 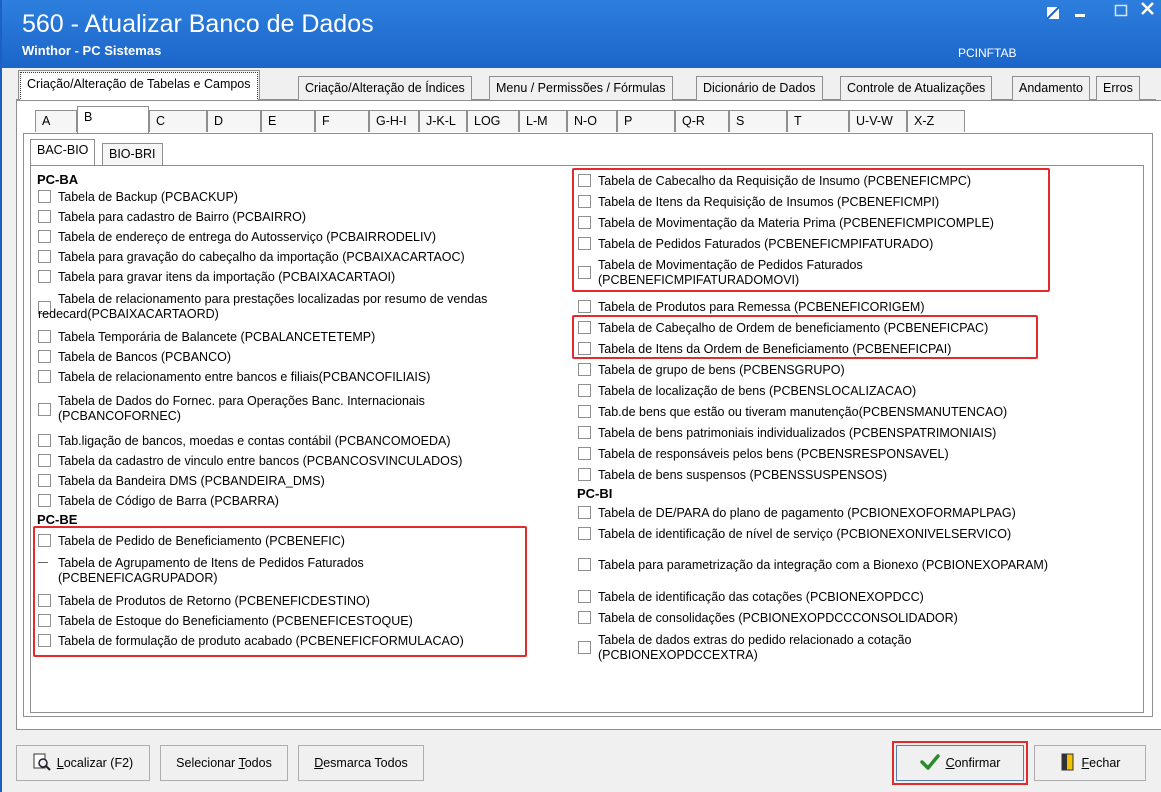 I want to click on tab-letter-no: N-O, so click(x=592, y=121).